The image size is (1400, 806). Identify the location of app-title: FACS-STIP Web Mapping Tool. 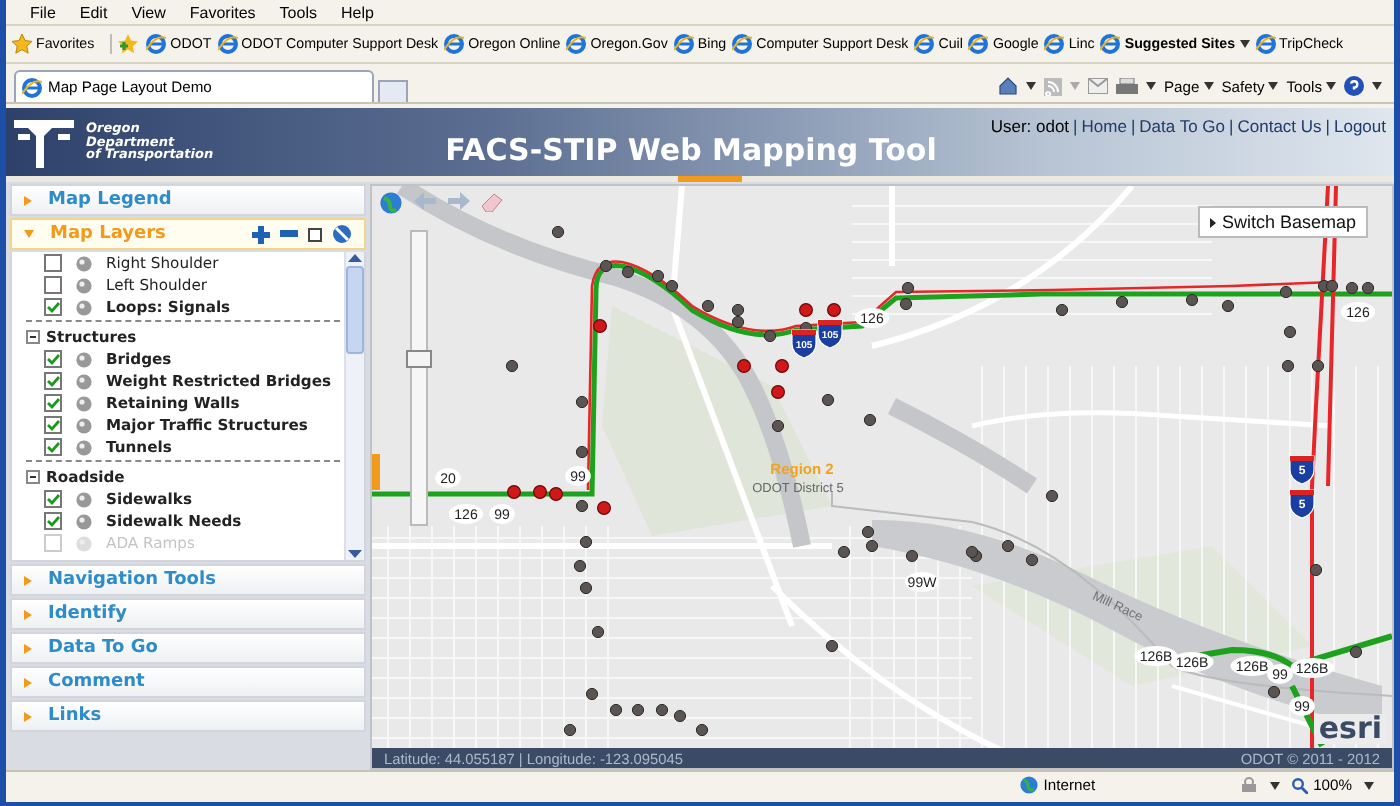
(691, 150).